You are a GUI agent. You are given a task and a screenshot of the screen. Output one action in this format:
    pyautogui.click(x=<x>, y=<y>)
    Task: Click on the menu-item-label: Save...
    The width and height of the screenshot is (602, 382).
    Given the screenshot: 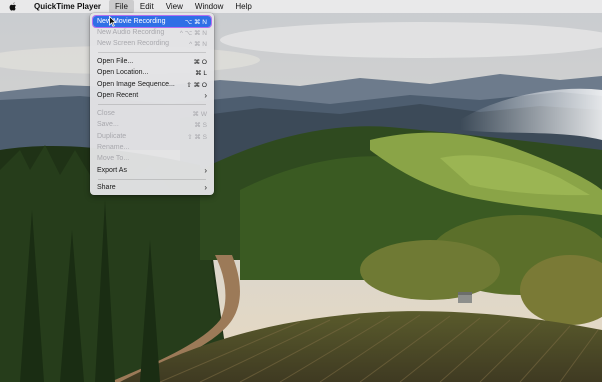 What is the action you would take?
    pyautogui.click(x=108, y=124)
    